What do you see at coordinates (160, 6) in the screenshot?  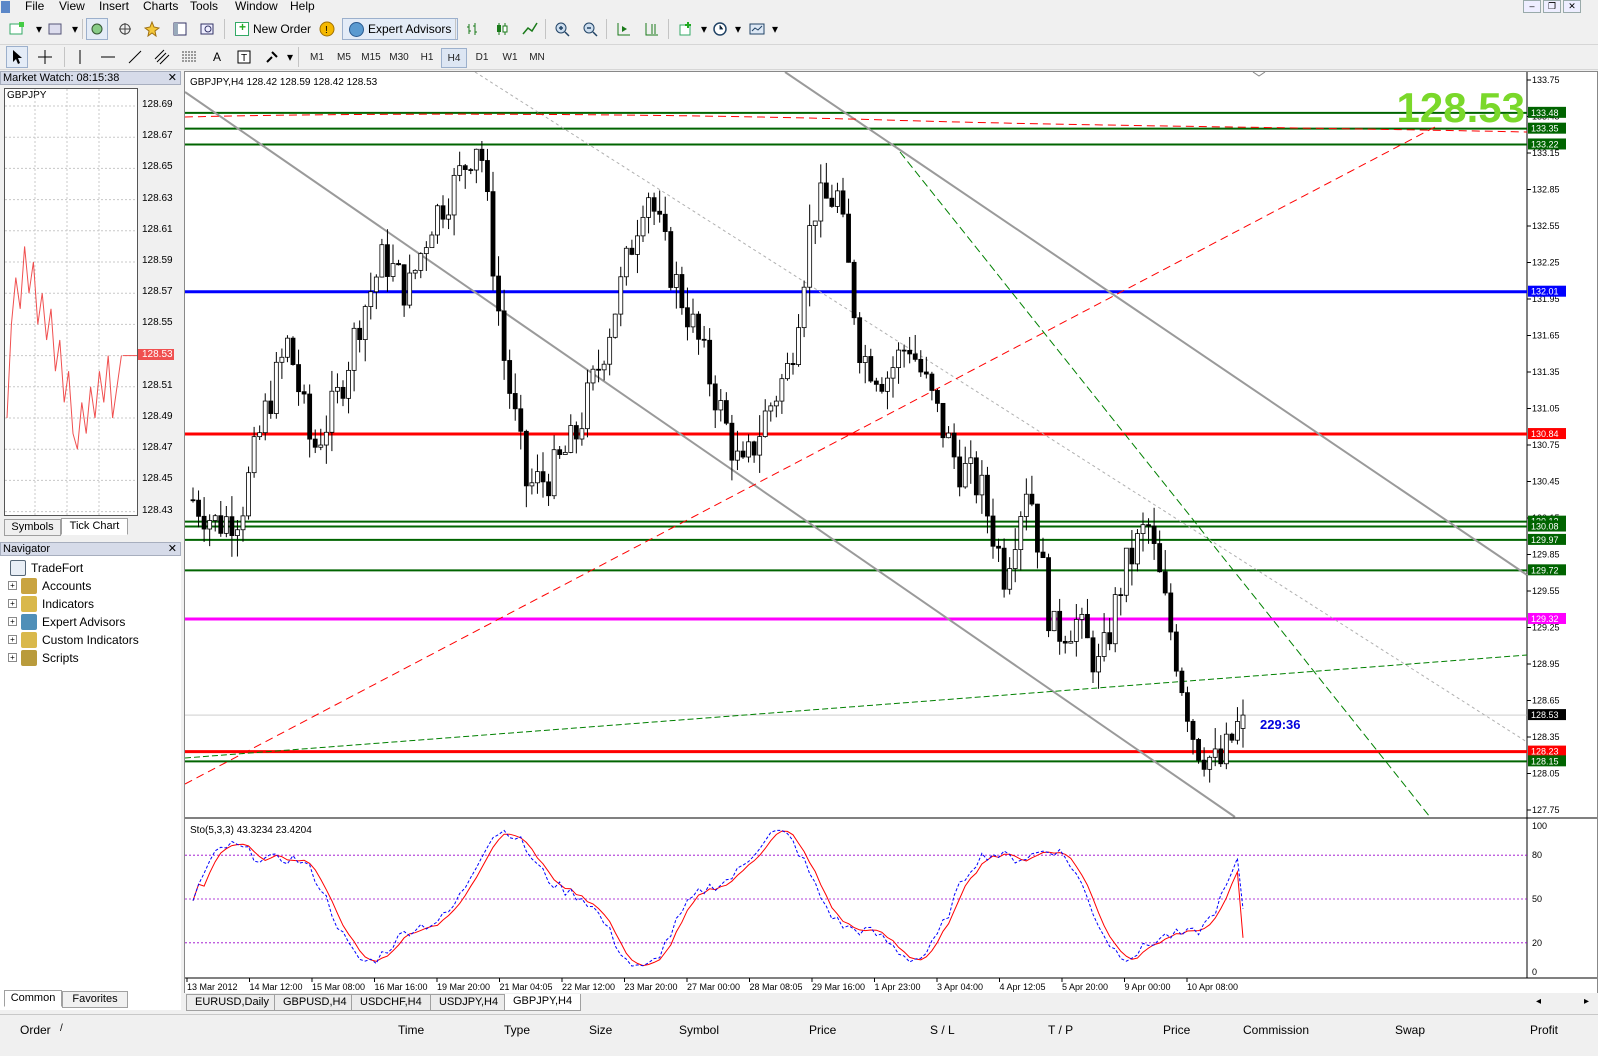 I see `menu-charts: Charts` at bounding box center [160, 6].